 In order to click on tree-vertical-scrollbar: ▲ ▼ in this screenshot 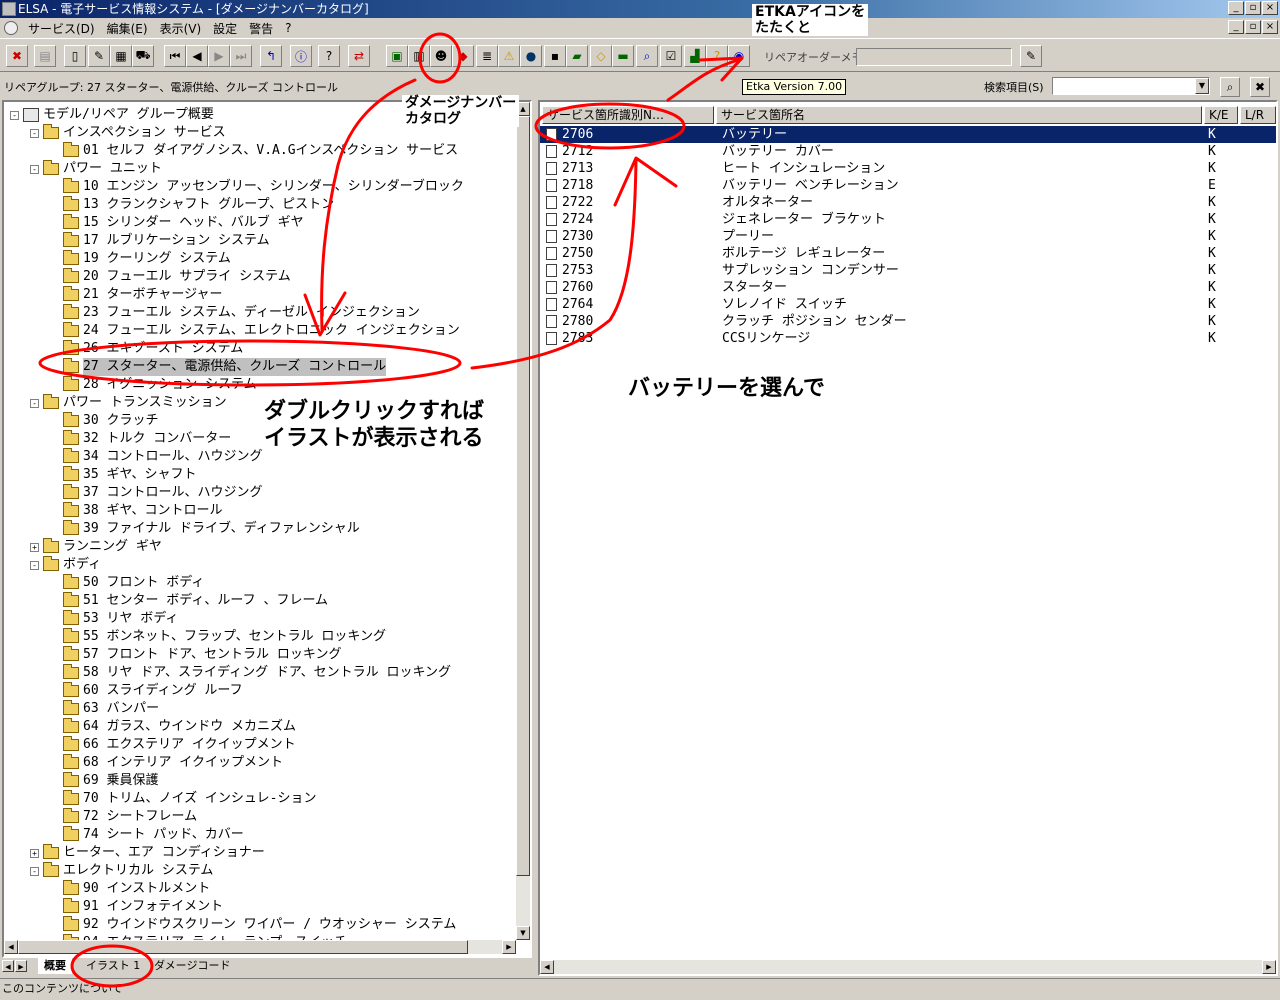, I will do `click(523, 521)`.